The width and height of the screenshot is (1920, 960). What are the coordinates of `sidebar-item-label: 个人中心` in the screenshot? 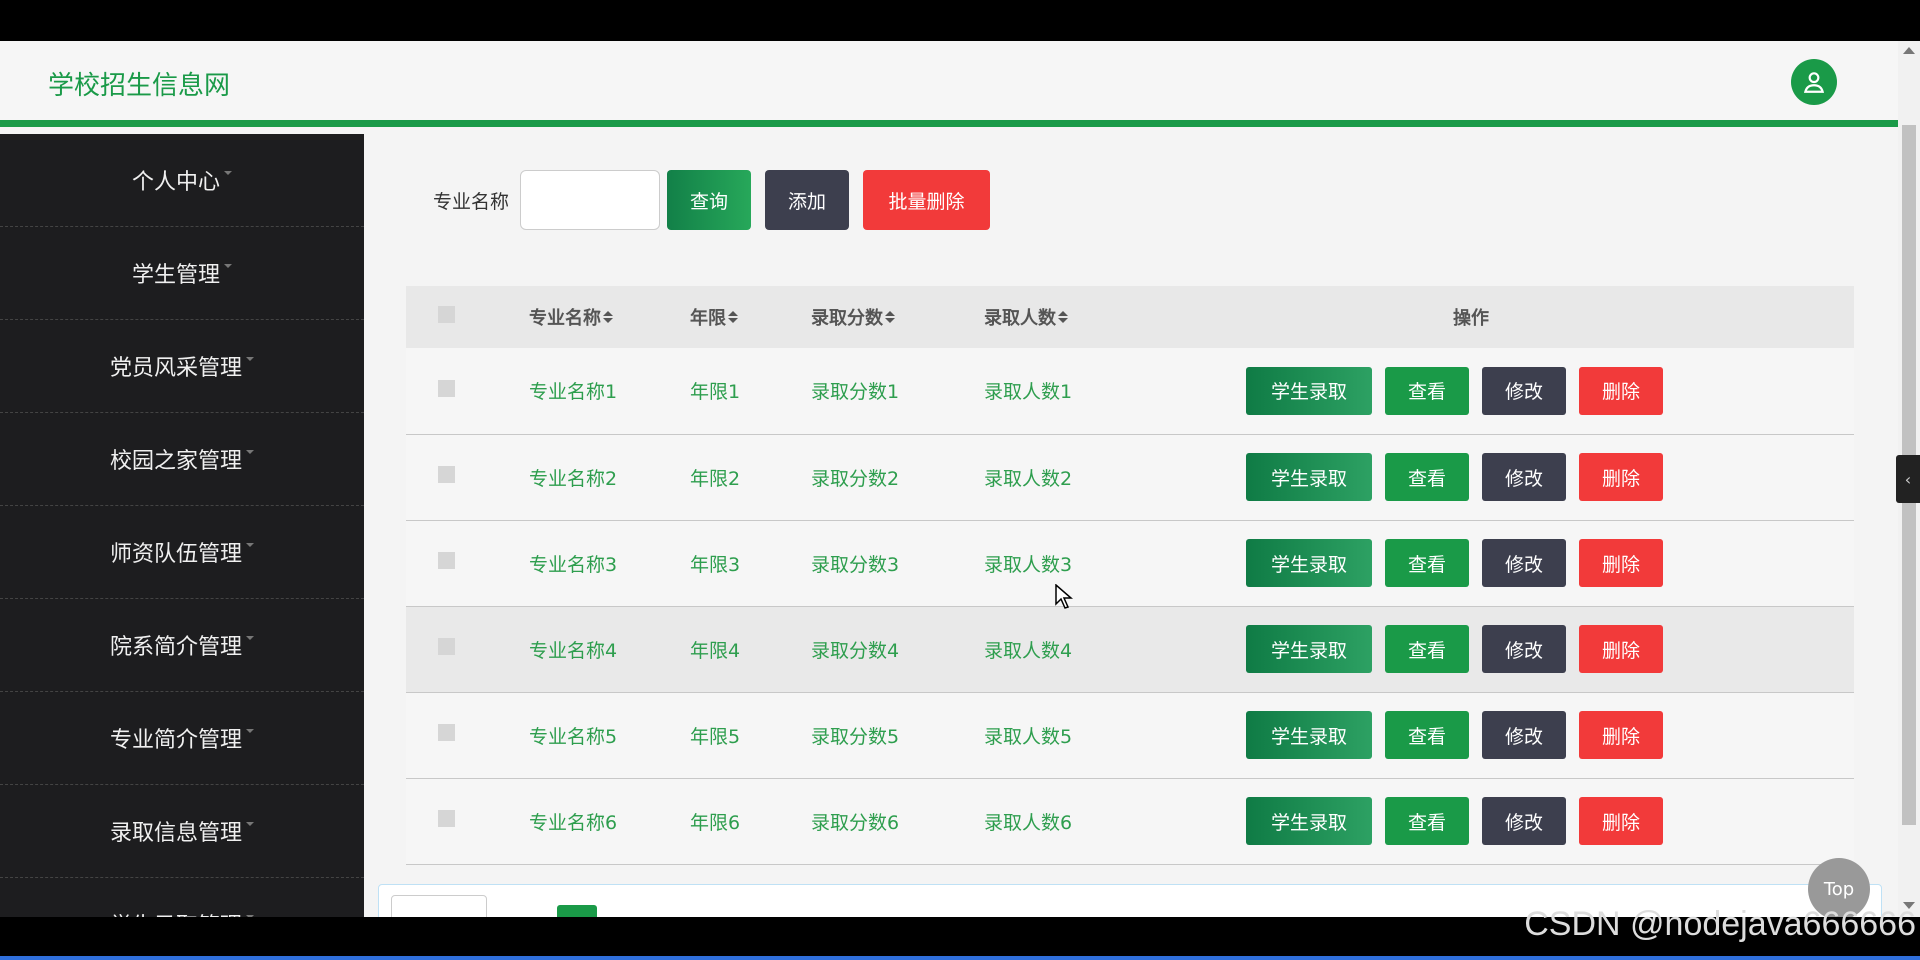 It's located at (175, 182).